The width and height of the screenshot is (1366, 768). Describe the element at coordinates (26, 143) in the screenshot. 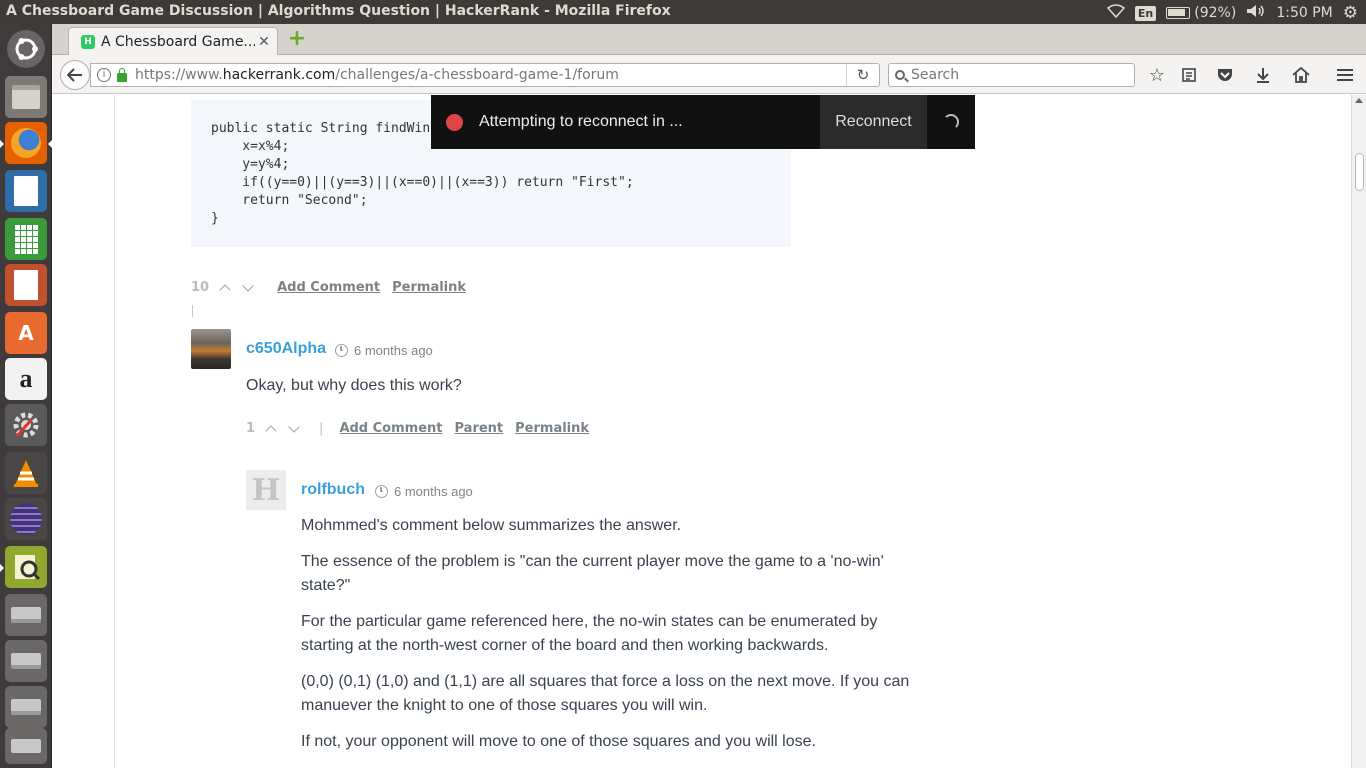

I see `firefox-icon` at that location.